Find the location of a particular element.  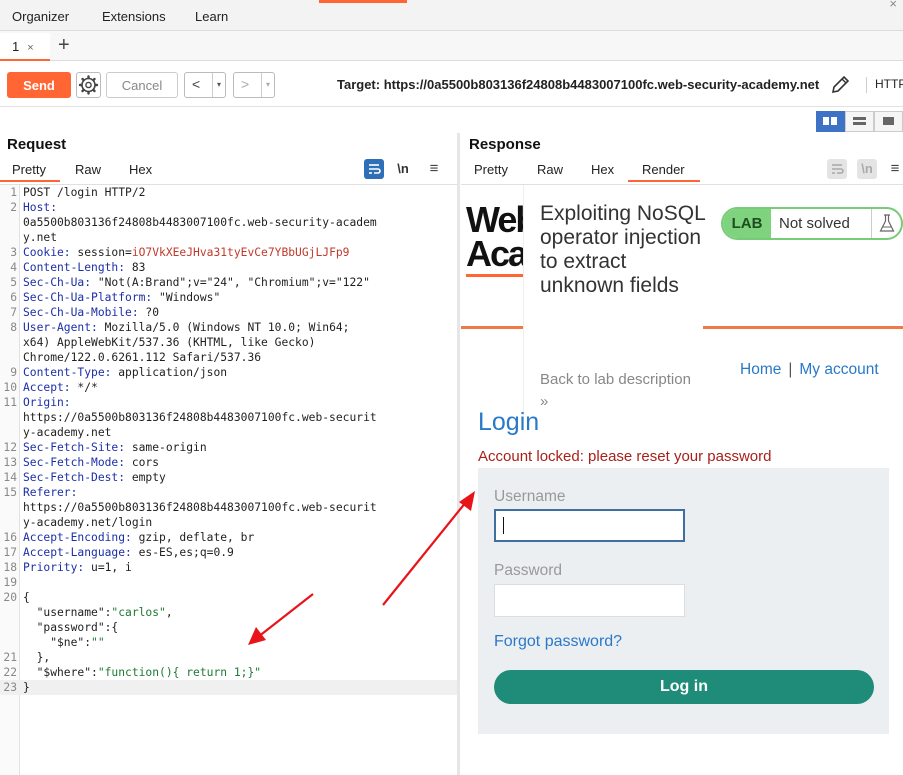

line-number: 6 is located at coordinates (13, 297).